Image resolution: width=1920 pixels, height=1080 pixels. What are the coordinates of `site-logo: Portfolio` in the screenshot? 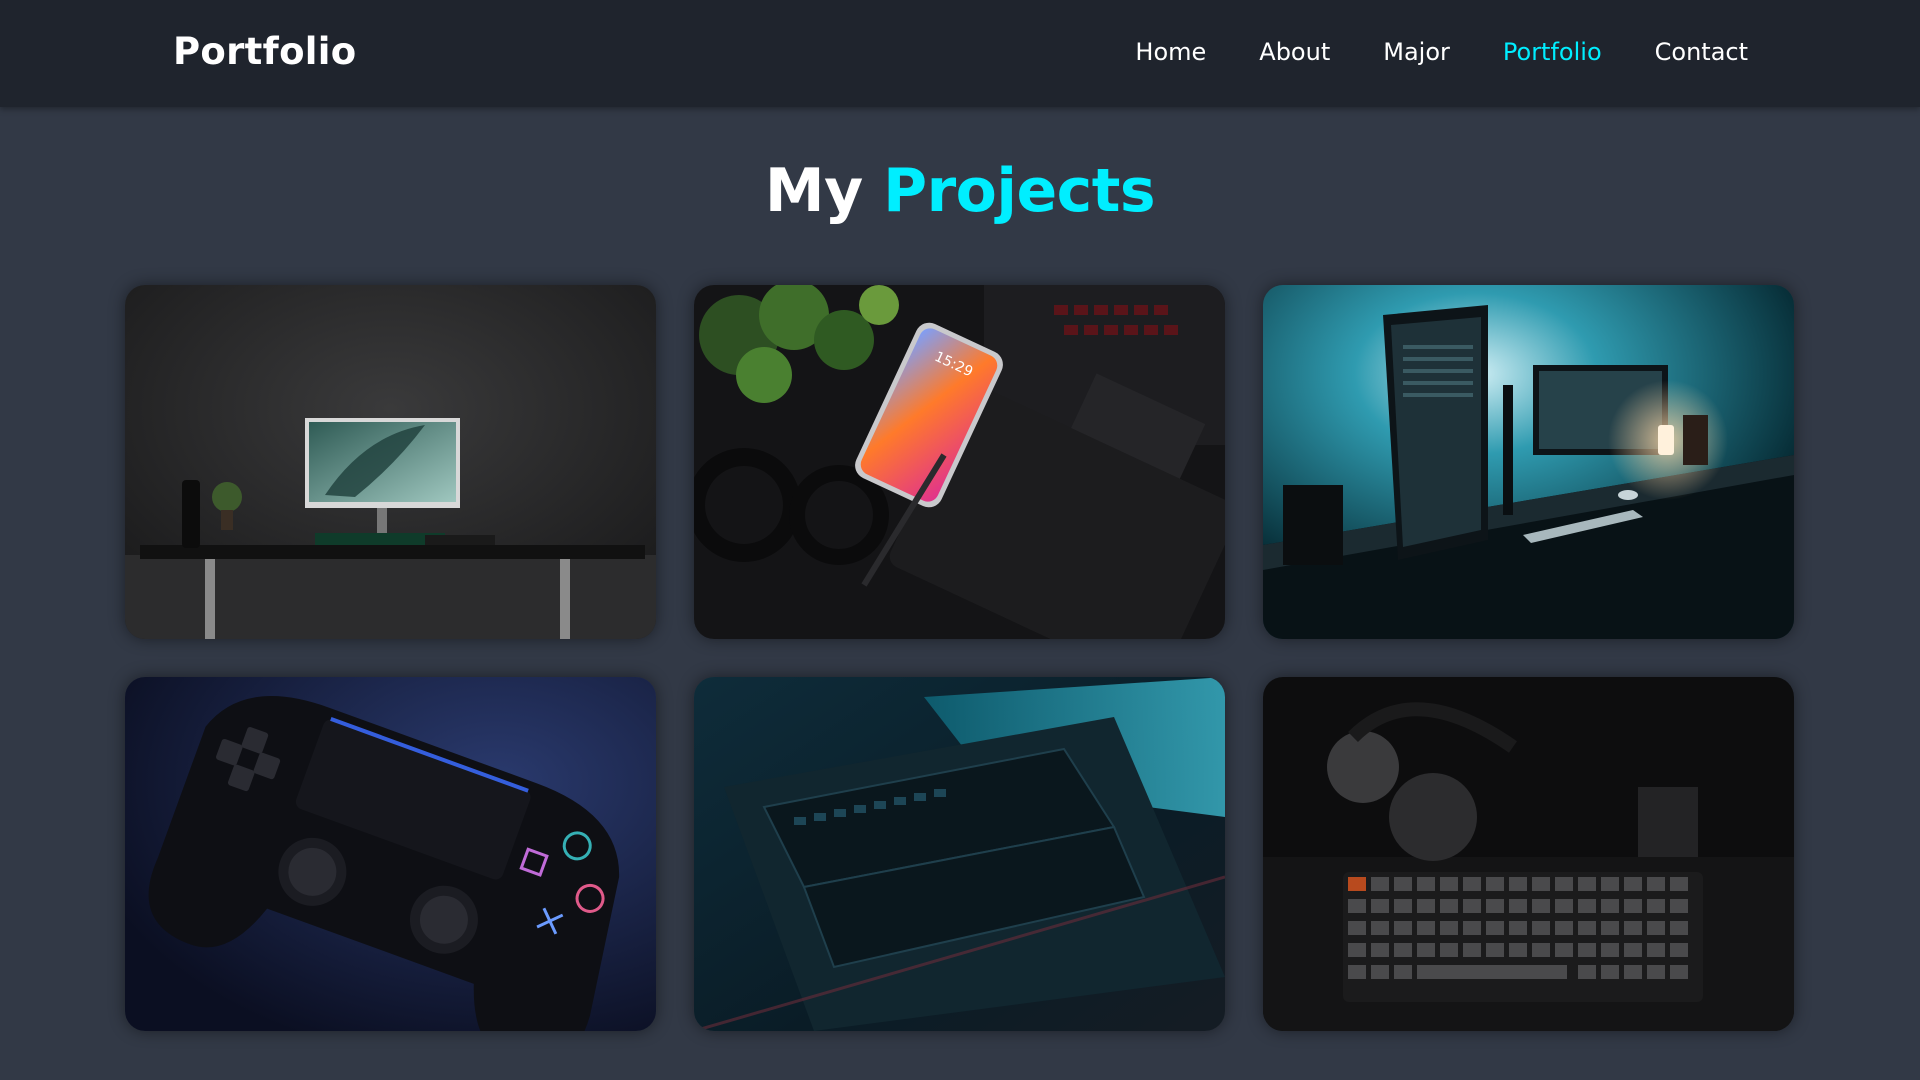 It's located at (264, 51).